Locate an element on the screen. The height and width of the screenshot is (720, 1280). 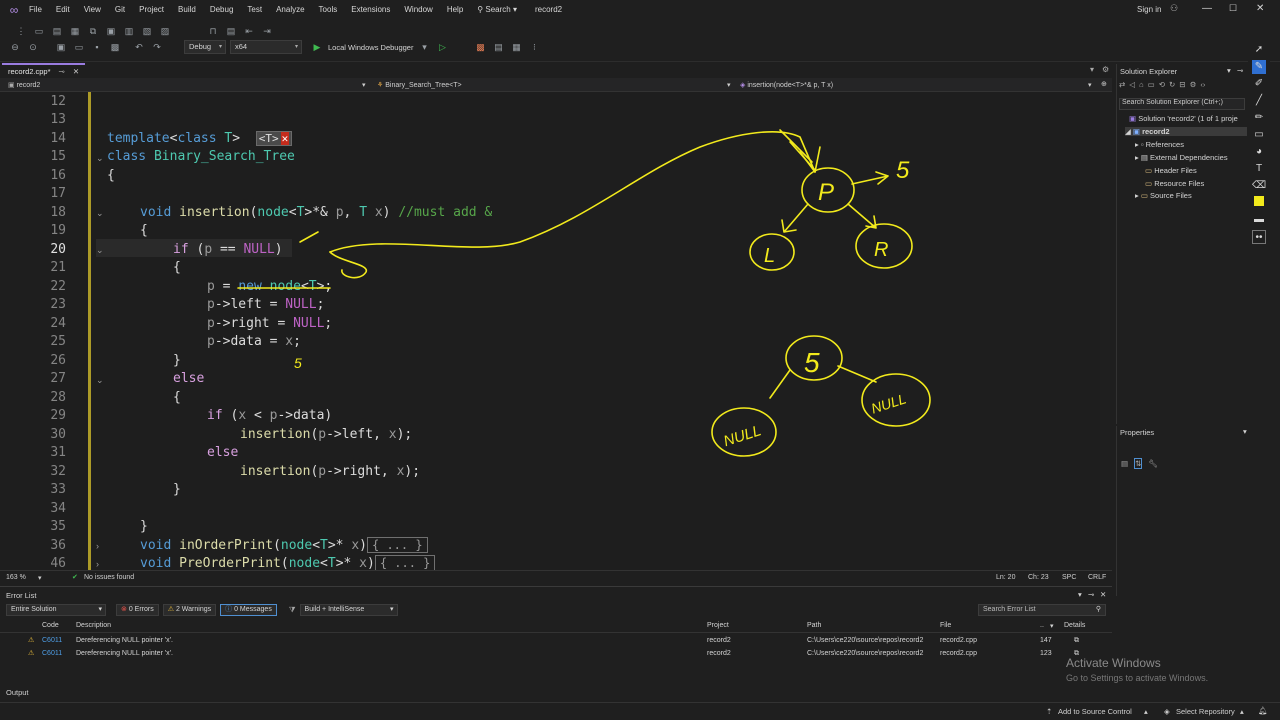
palette-icon: ◕ is located at coordinates (1259, 152).